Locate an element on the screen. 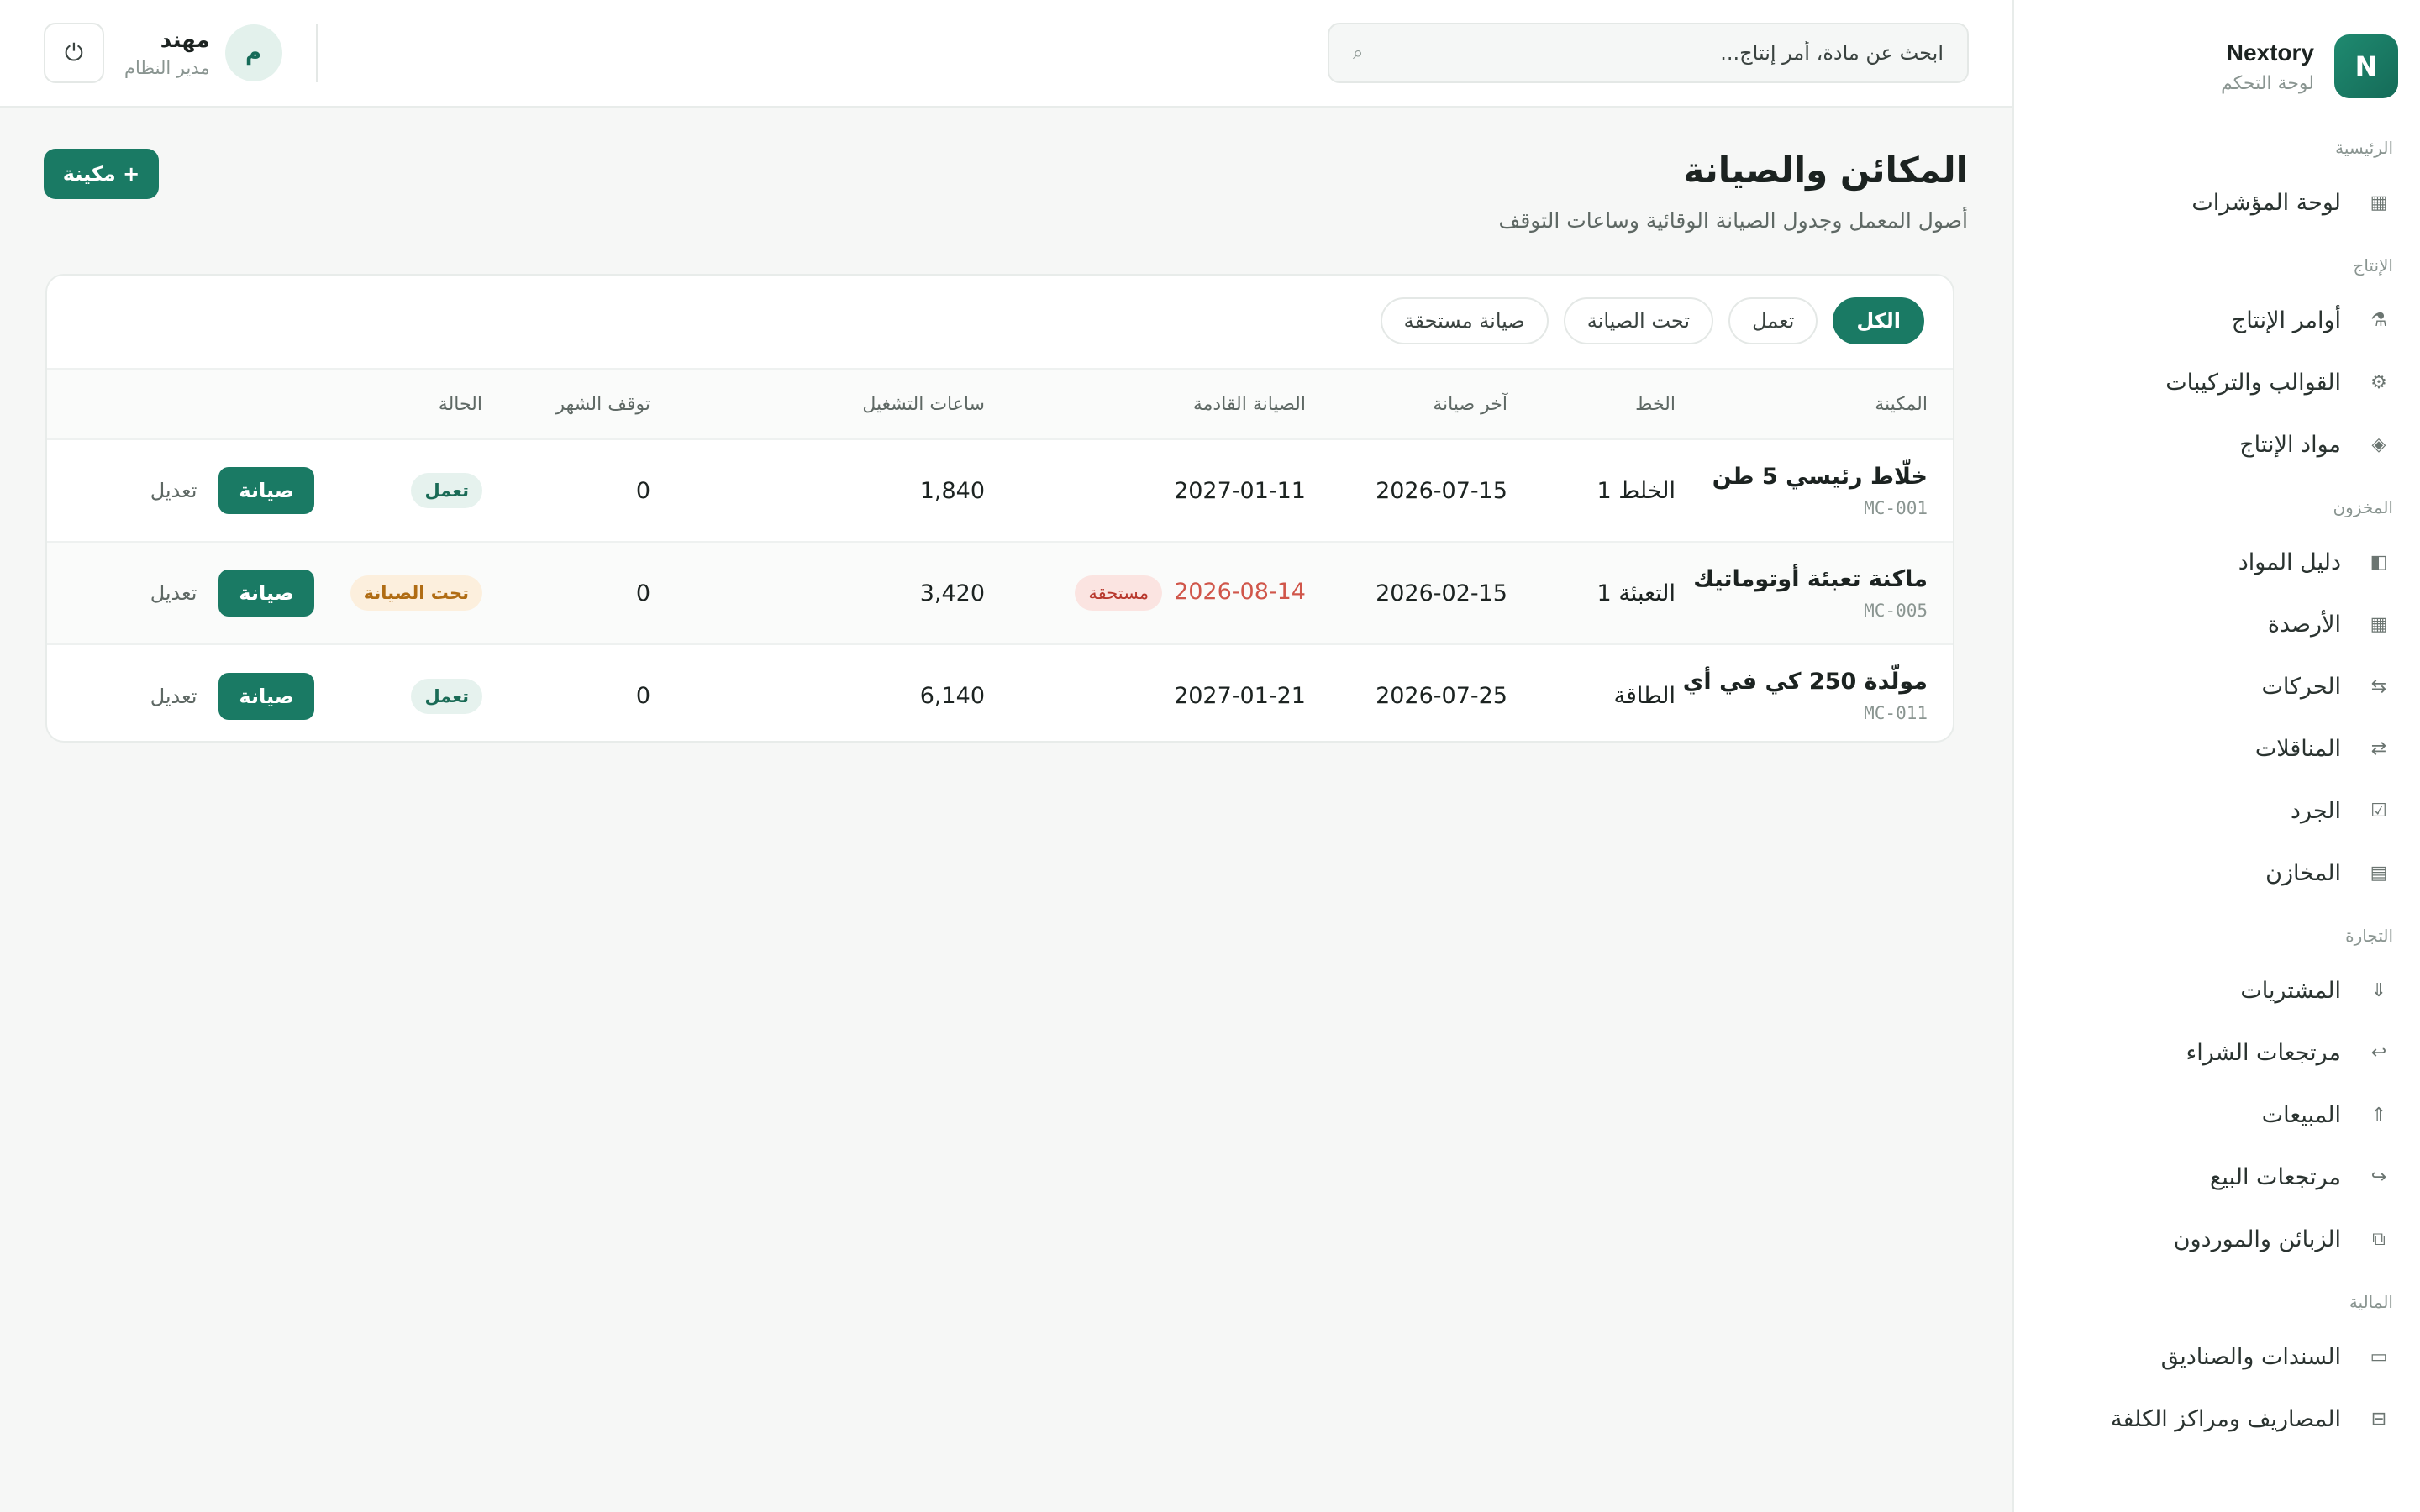  sidebar-item: ◧ دليل المواد is located at coordinates (2223, 562).